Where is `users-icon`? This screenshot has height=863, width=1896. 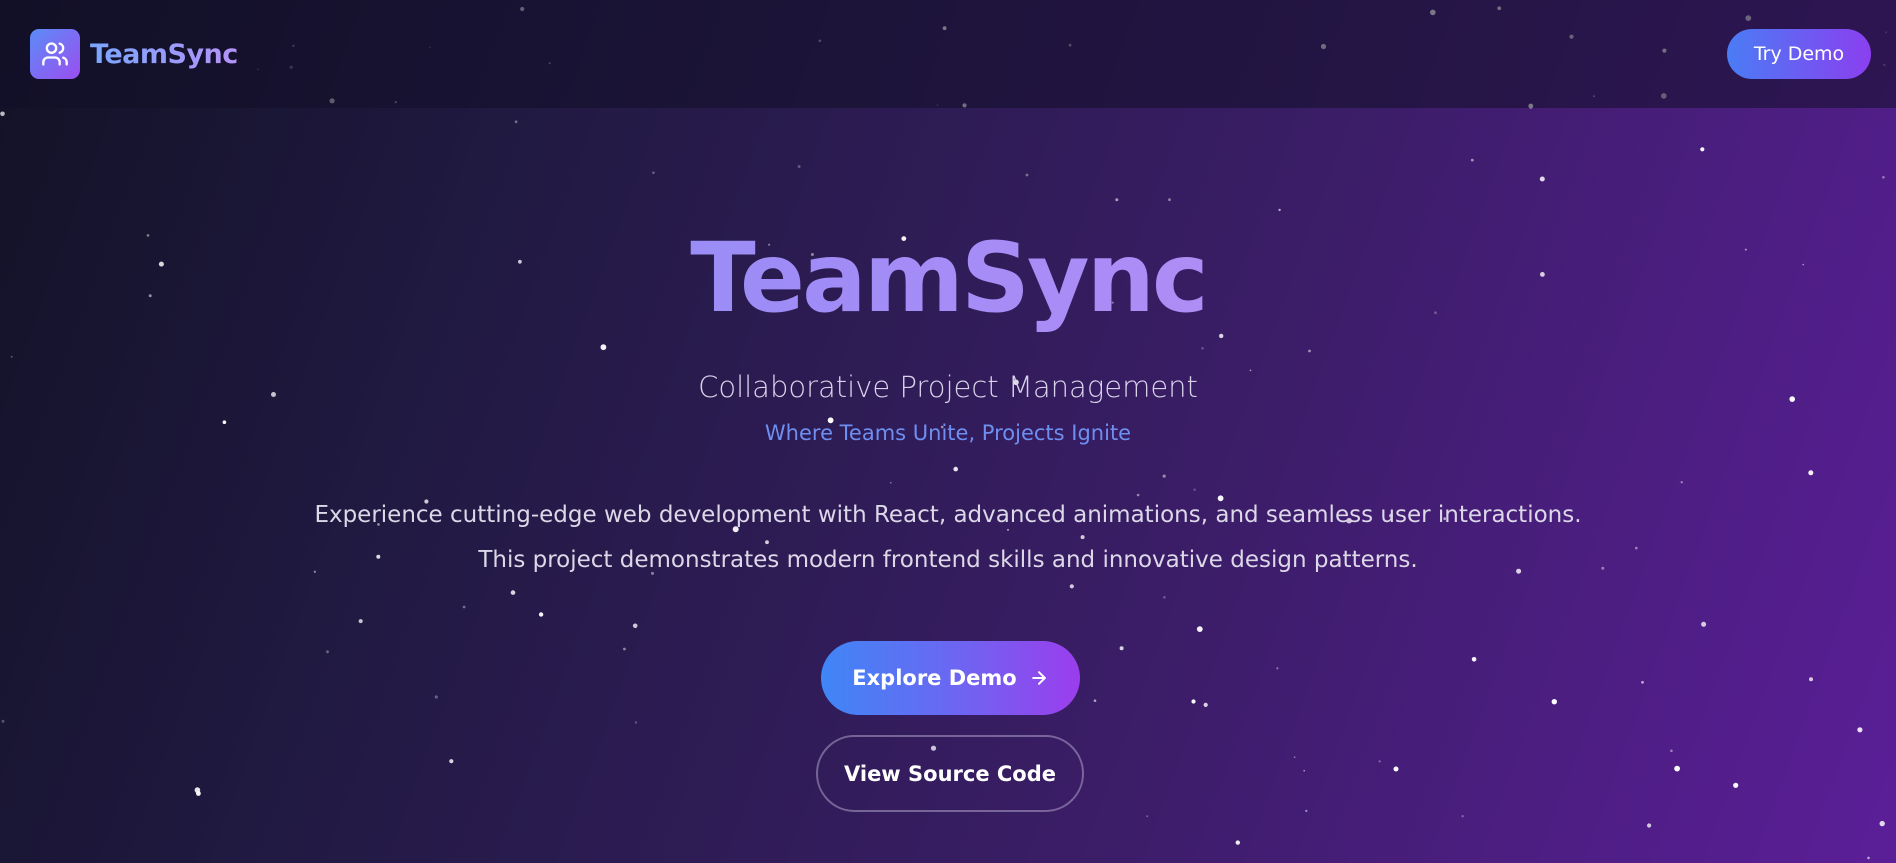
users-icon is located at coordinates (55, 54).